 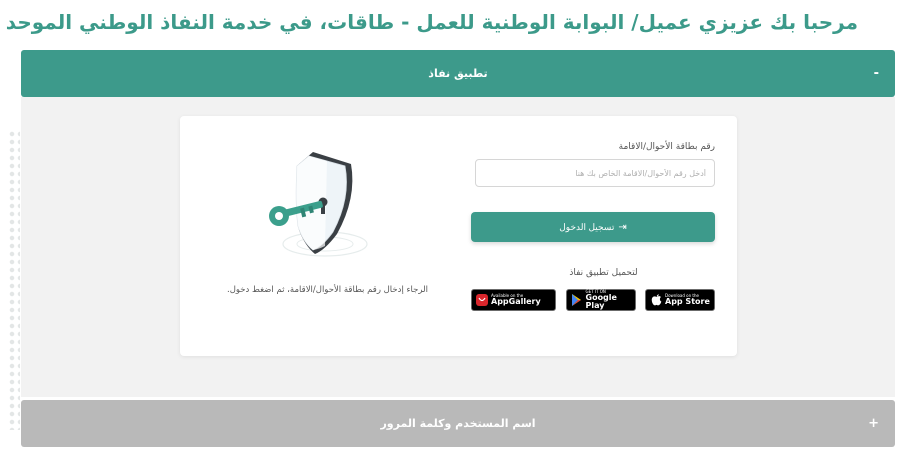 I want to click on app-store-big-text: App Store, so click(x=687, y=301).